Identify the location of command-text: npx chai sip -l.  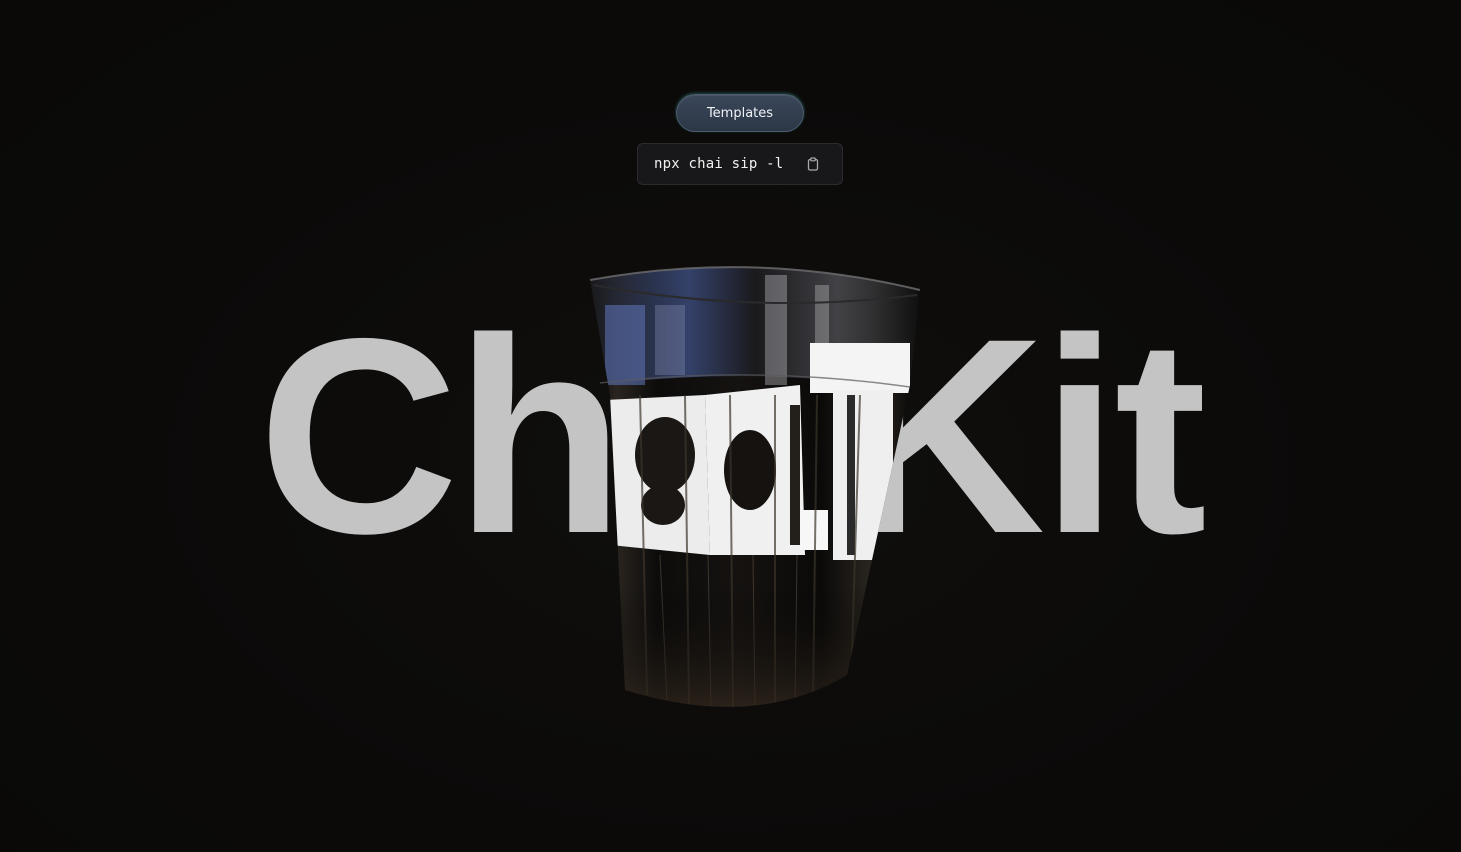
(719, 164).